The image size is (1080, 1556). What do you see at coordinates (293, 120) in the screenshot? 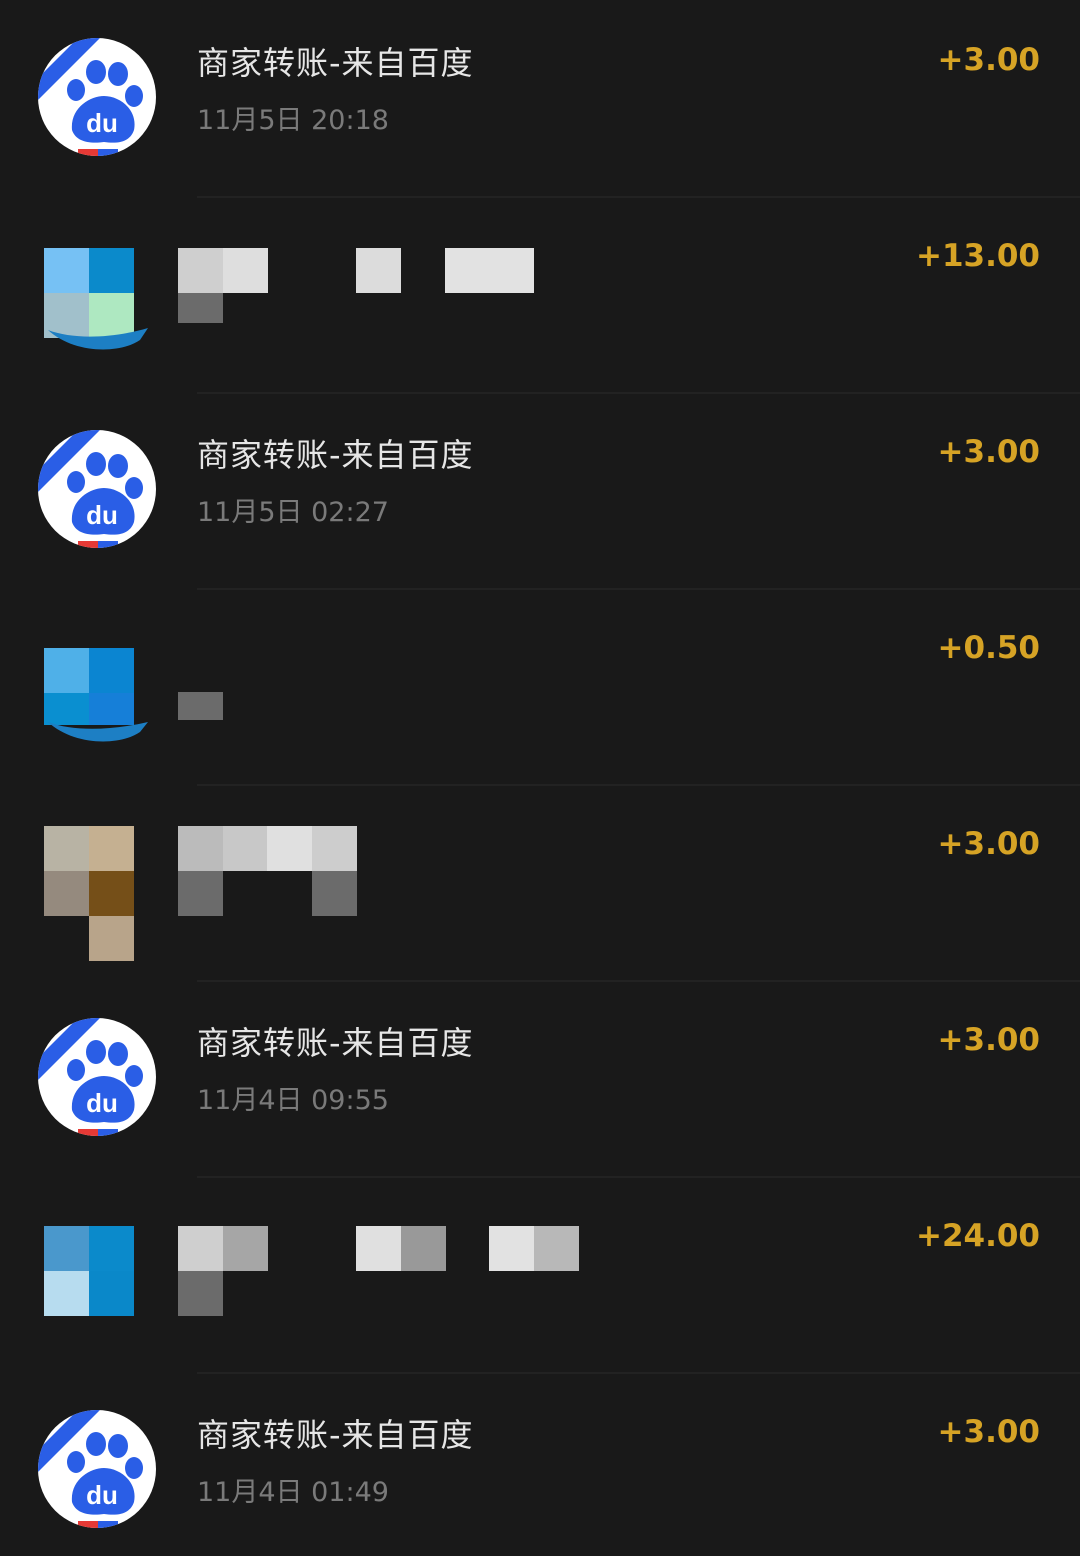
I see `transaction-time: 11月5日 20:18` at bounding box center [293, 120].